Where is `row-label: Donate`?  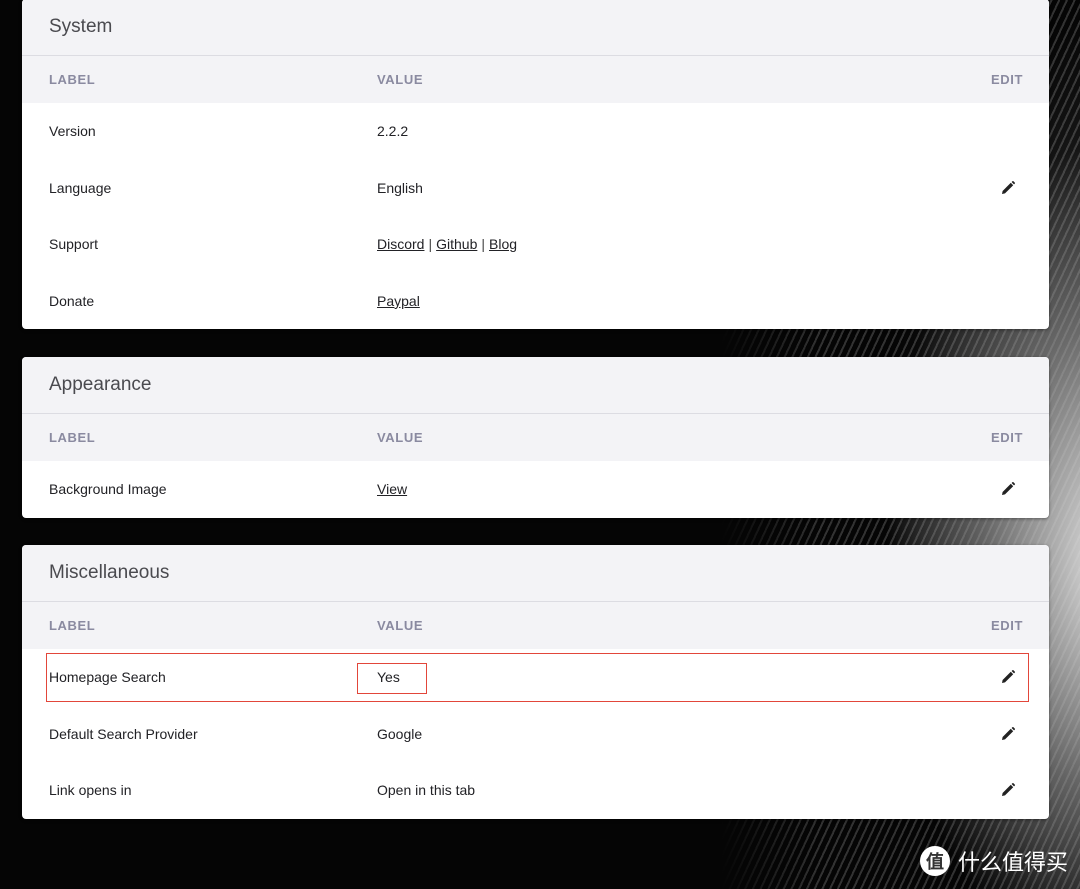 row-label: Donate is located at coordinates (72, 300).